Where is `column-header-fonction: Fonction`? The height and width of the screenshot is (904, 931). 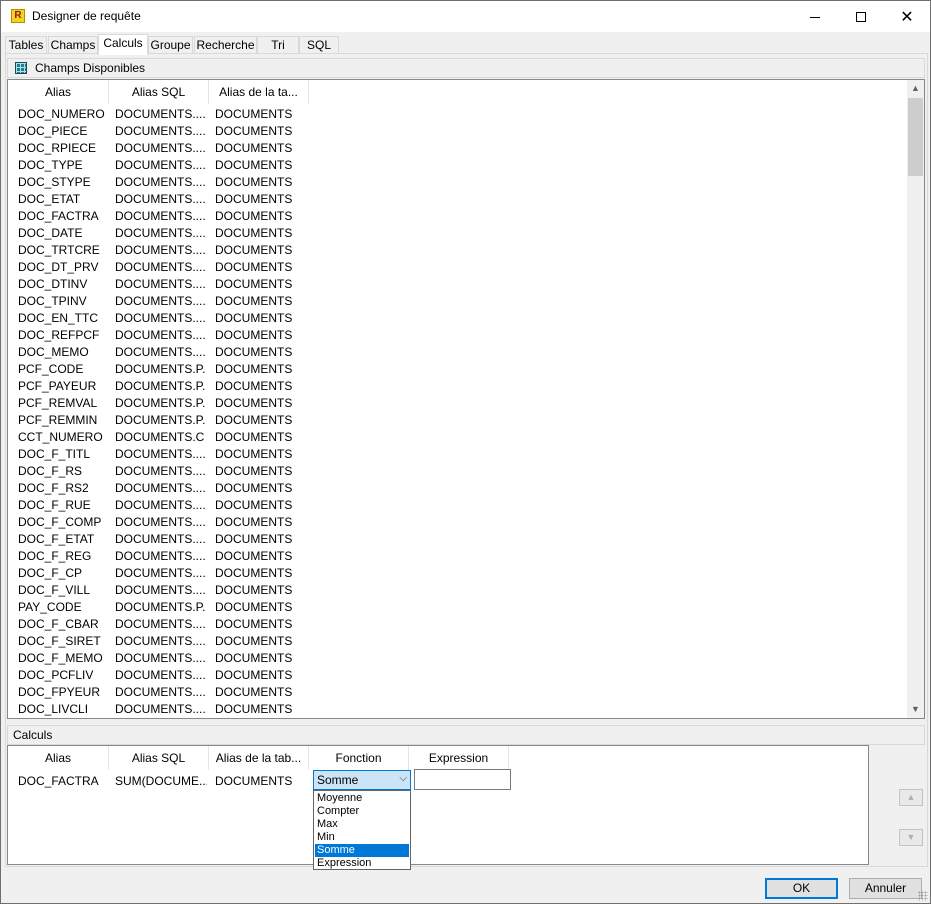
column-header-fonction: Fonction is located at coordinates (359, 758).